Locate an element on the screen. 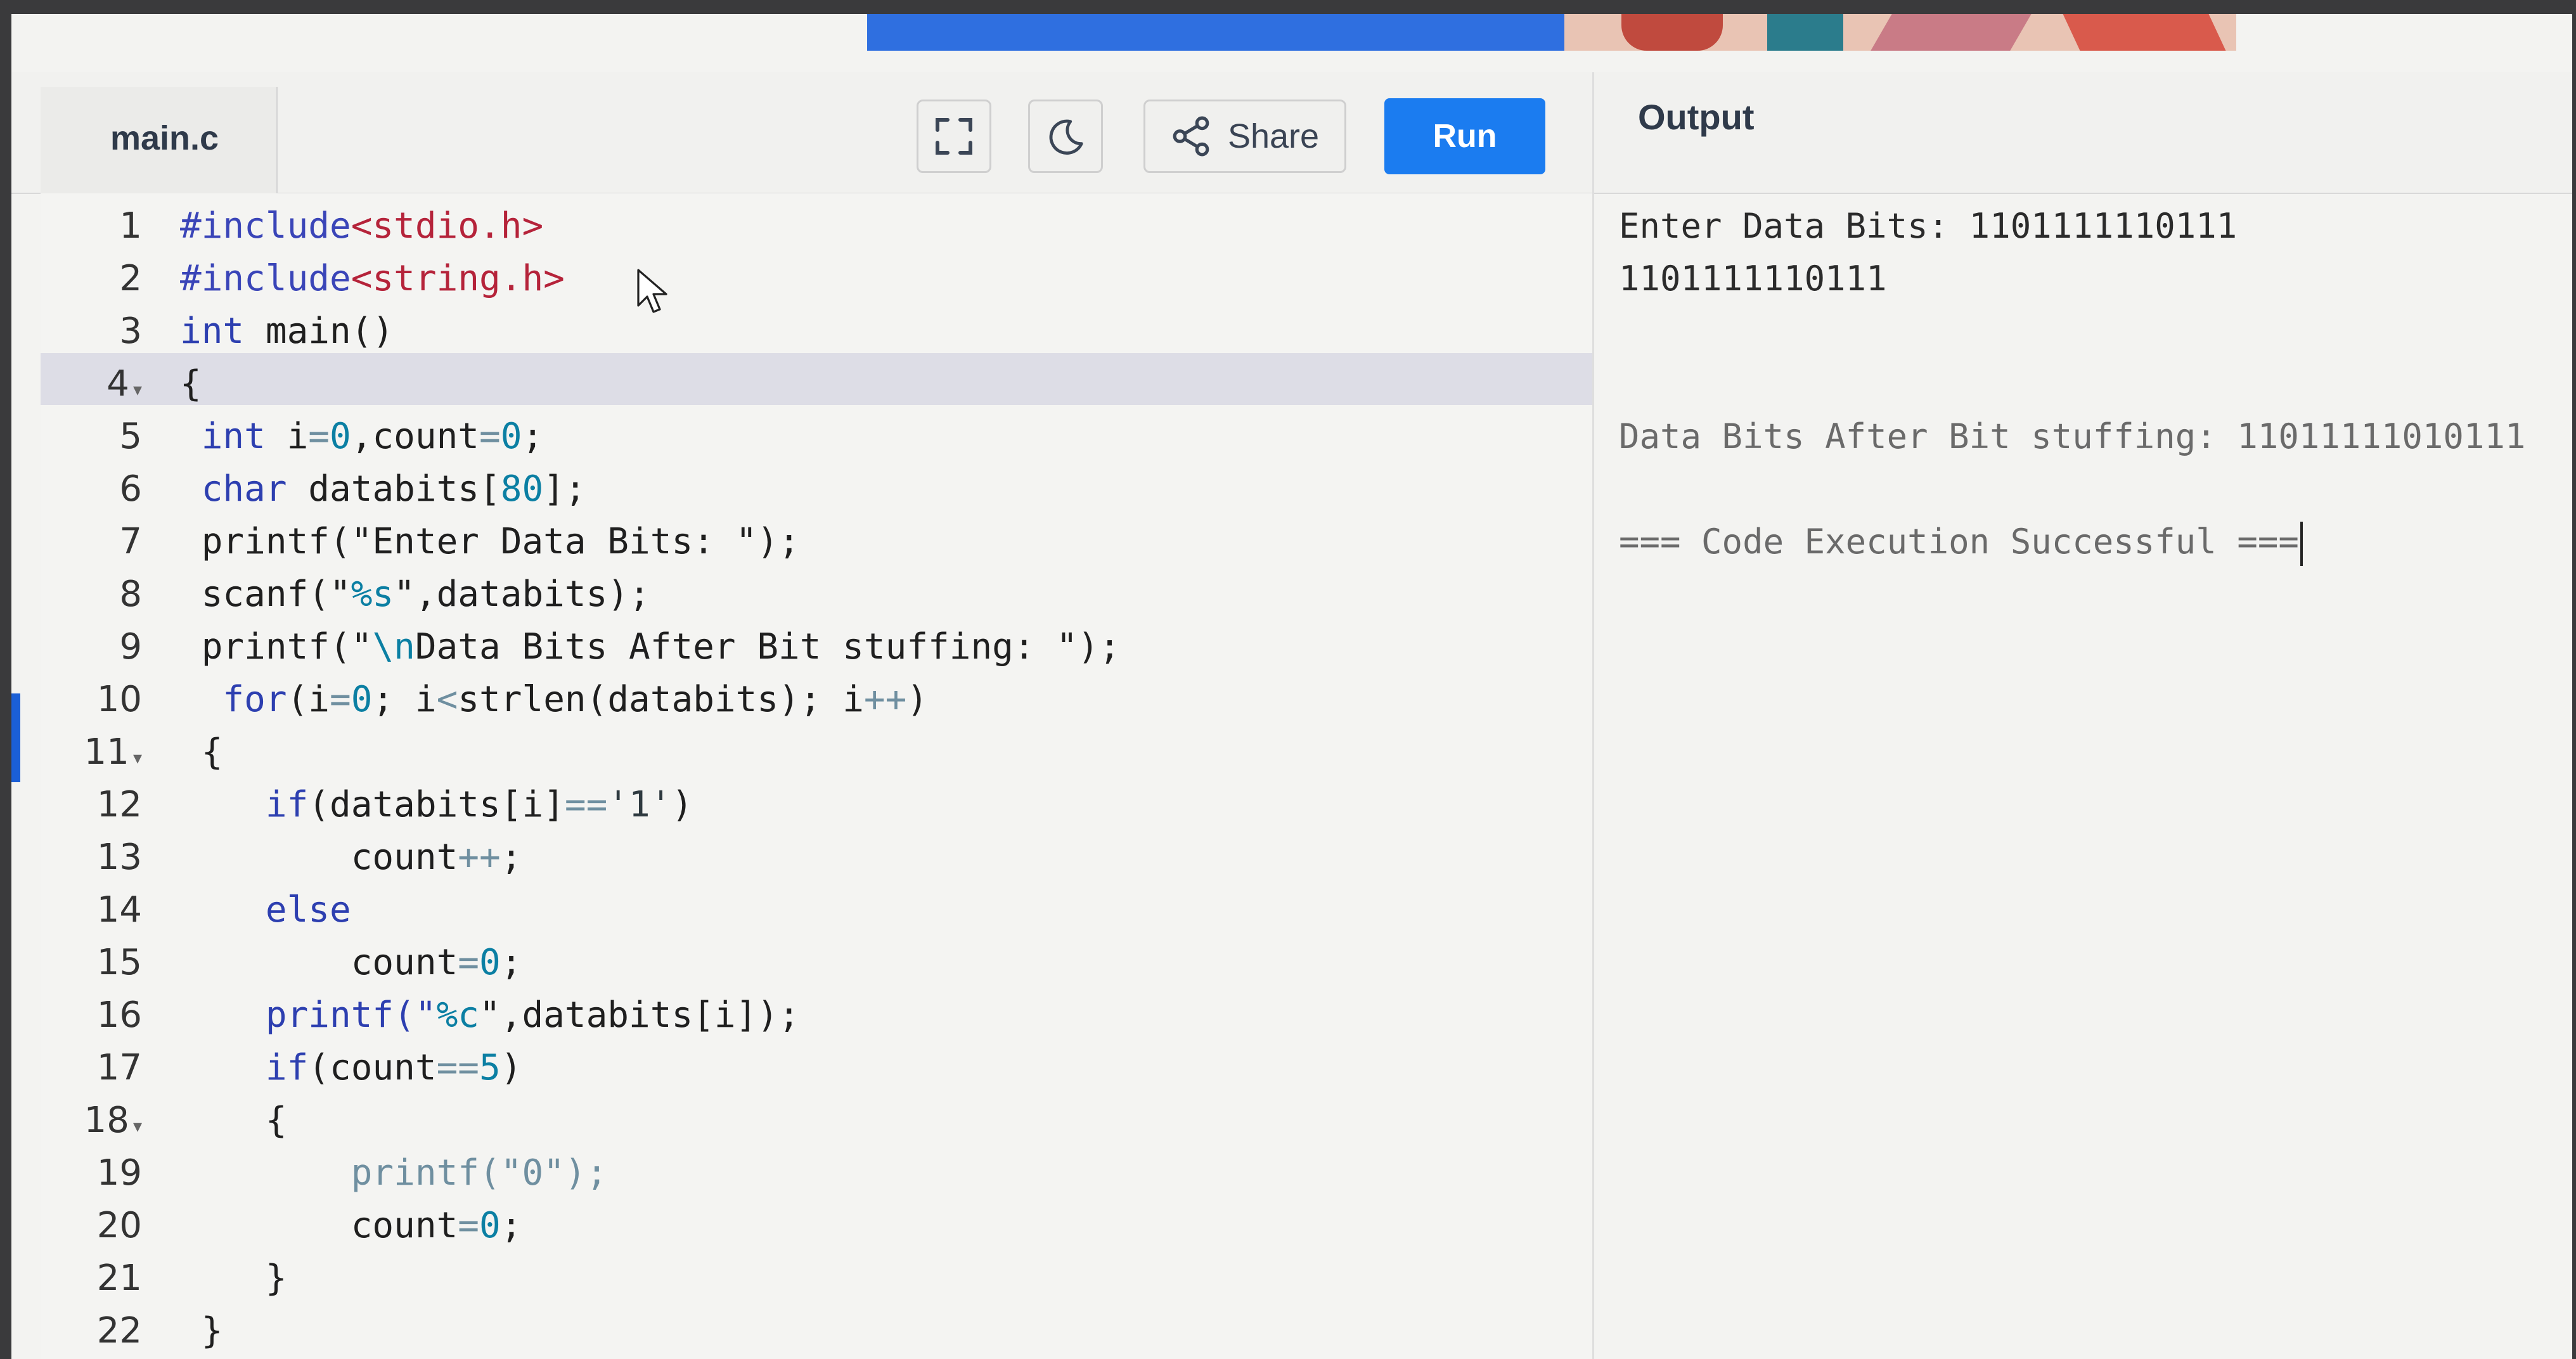 This screenshot has height=1359, width=2576. file-tab-label: main.c is located at coordinates (164, 138).